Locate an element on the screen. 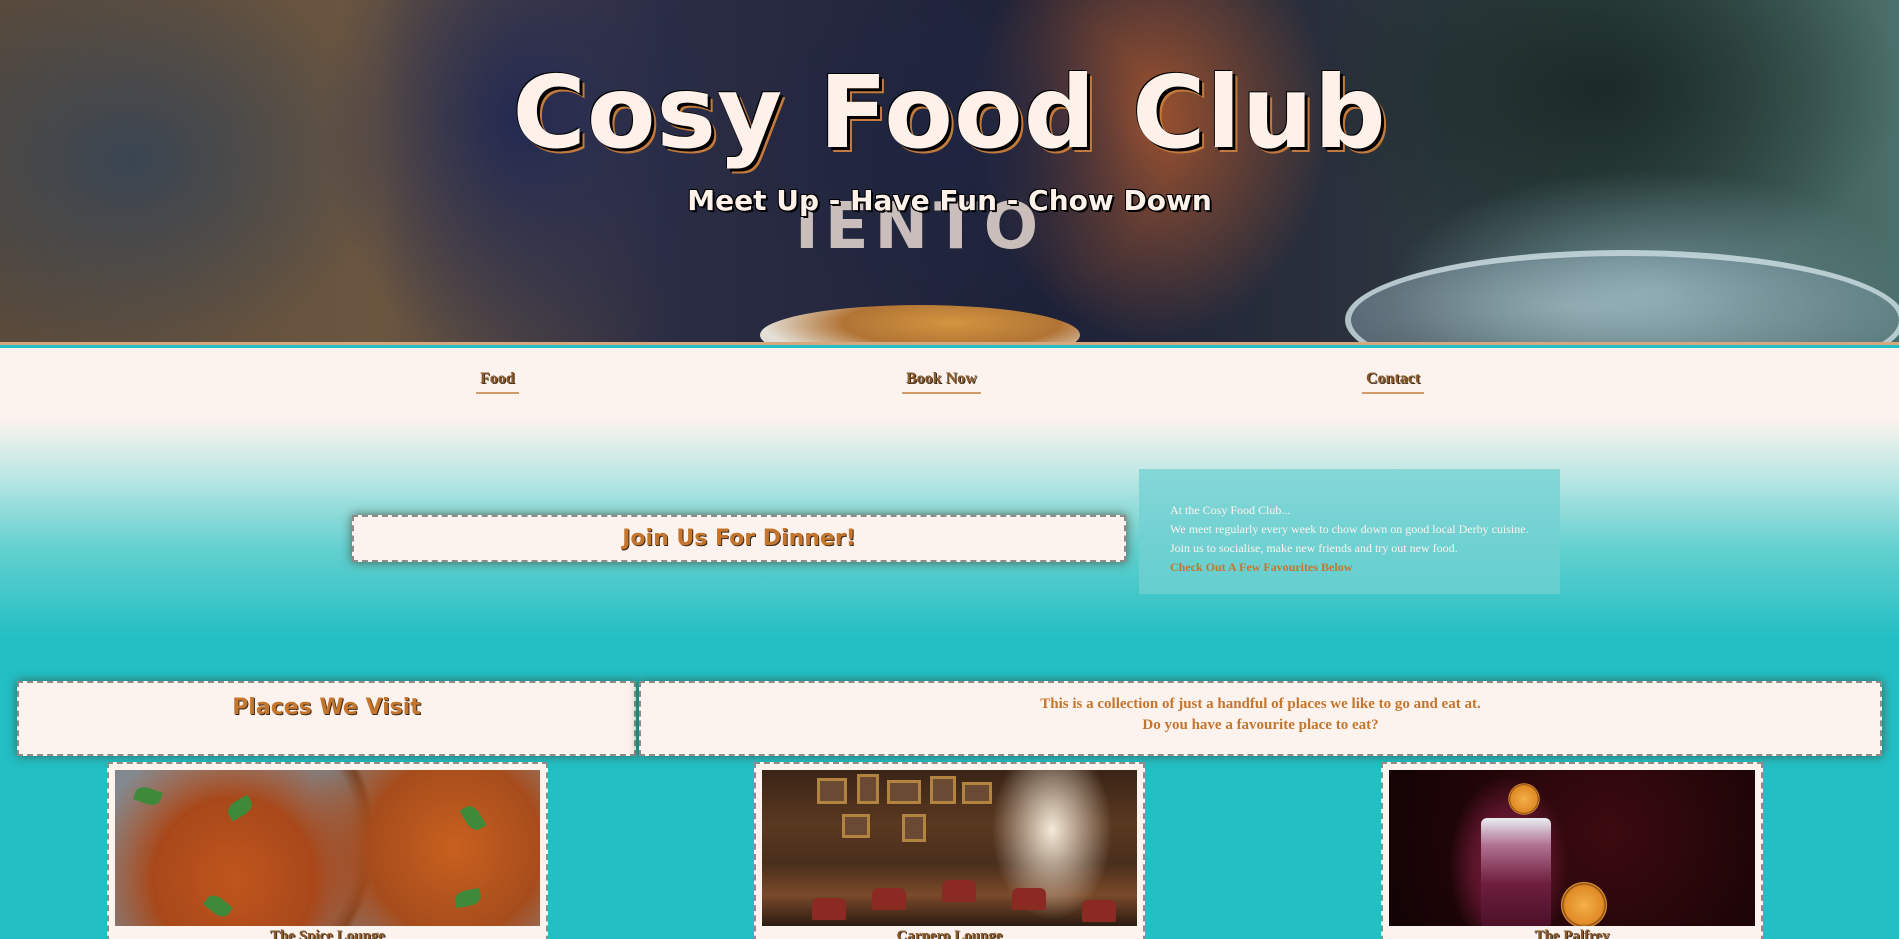  place-card-spice-lounge: The Spice Lounge is located at coordinates (327, 850).